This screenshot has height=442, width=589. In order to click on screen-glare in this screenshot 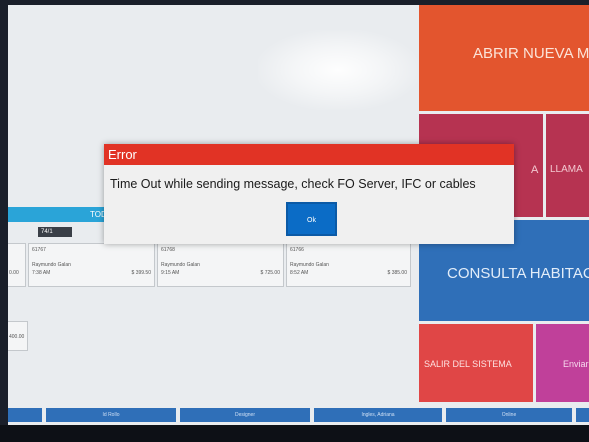, I will do `click(338, 70)`.